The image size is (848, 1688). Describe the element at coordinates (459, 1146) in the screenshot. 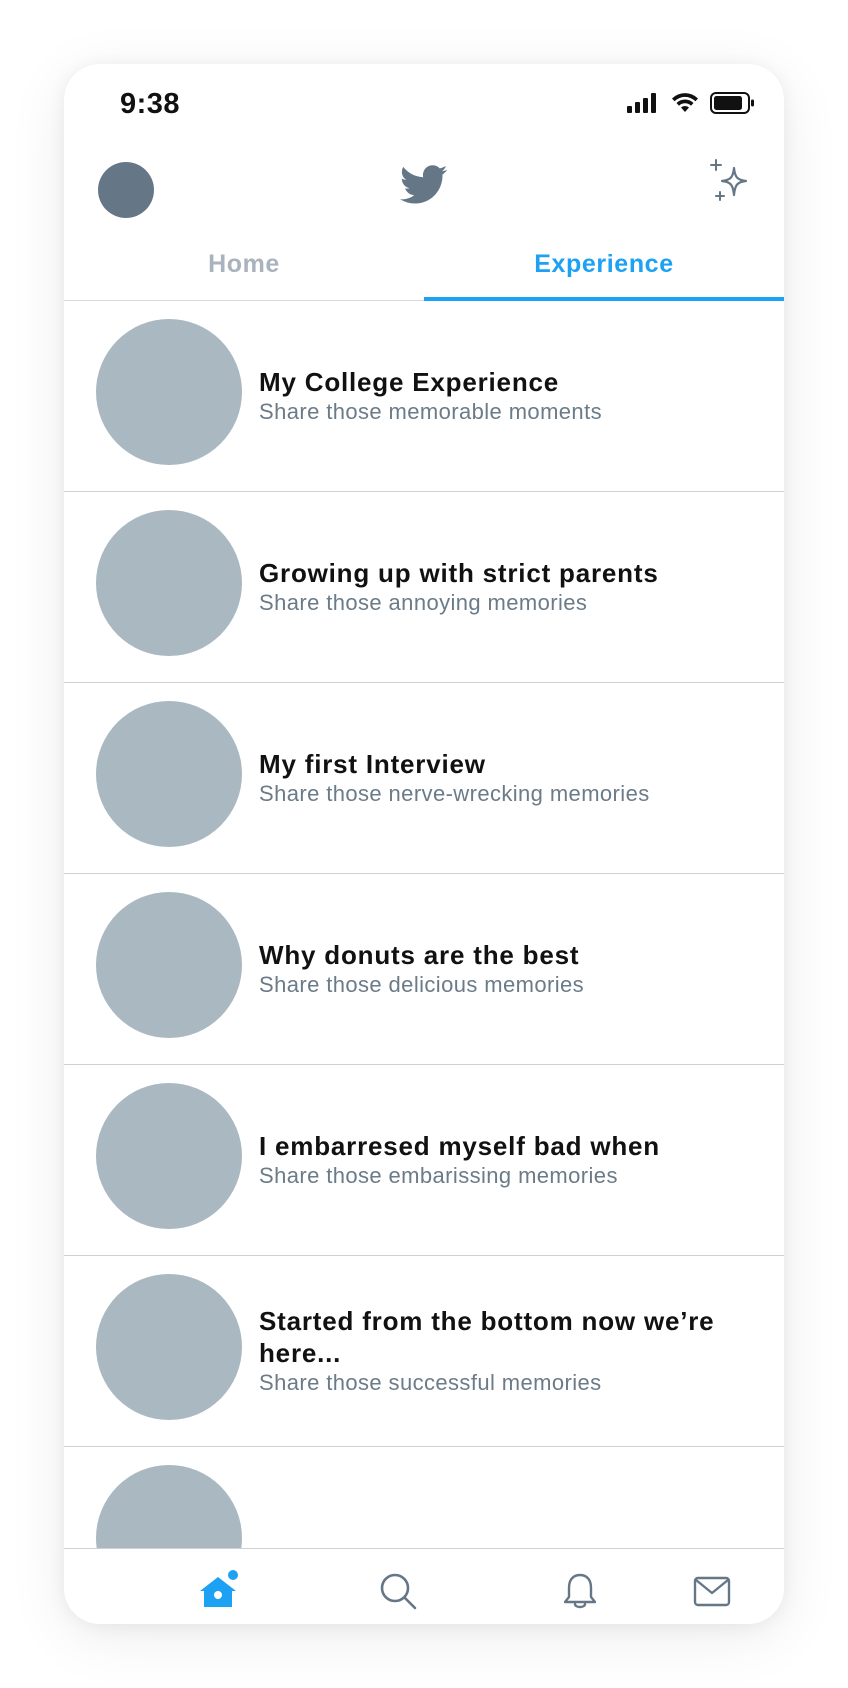

I see `list-item-title: I embarresed myself bad when` at that location.